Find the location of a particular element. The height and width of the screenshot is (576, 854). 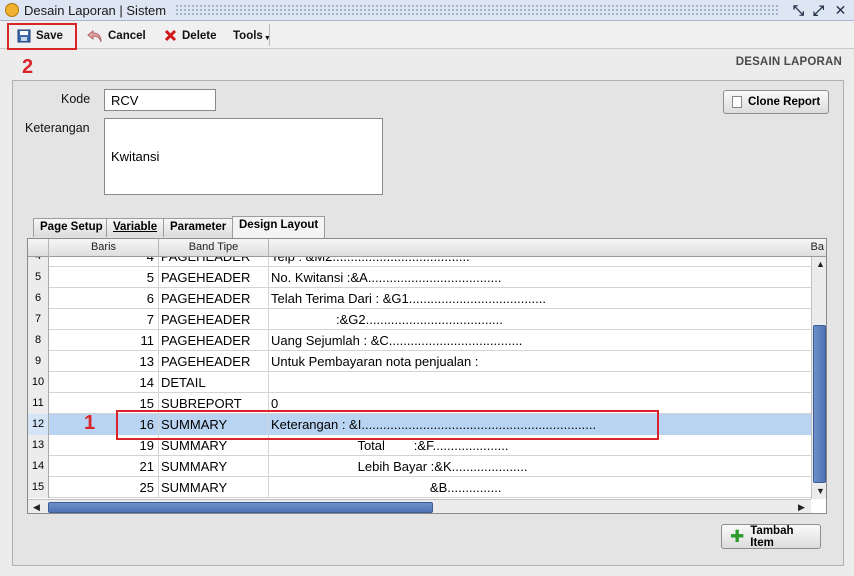

title-bar-pattern is located at coordinates (477, 10).